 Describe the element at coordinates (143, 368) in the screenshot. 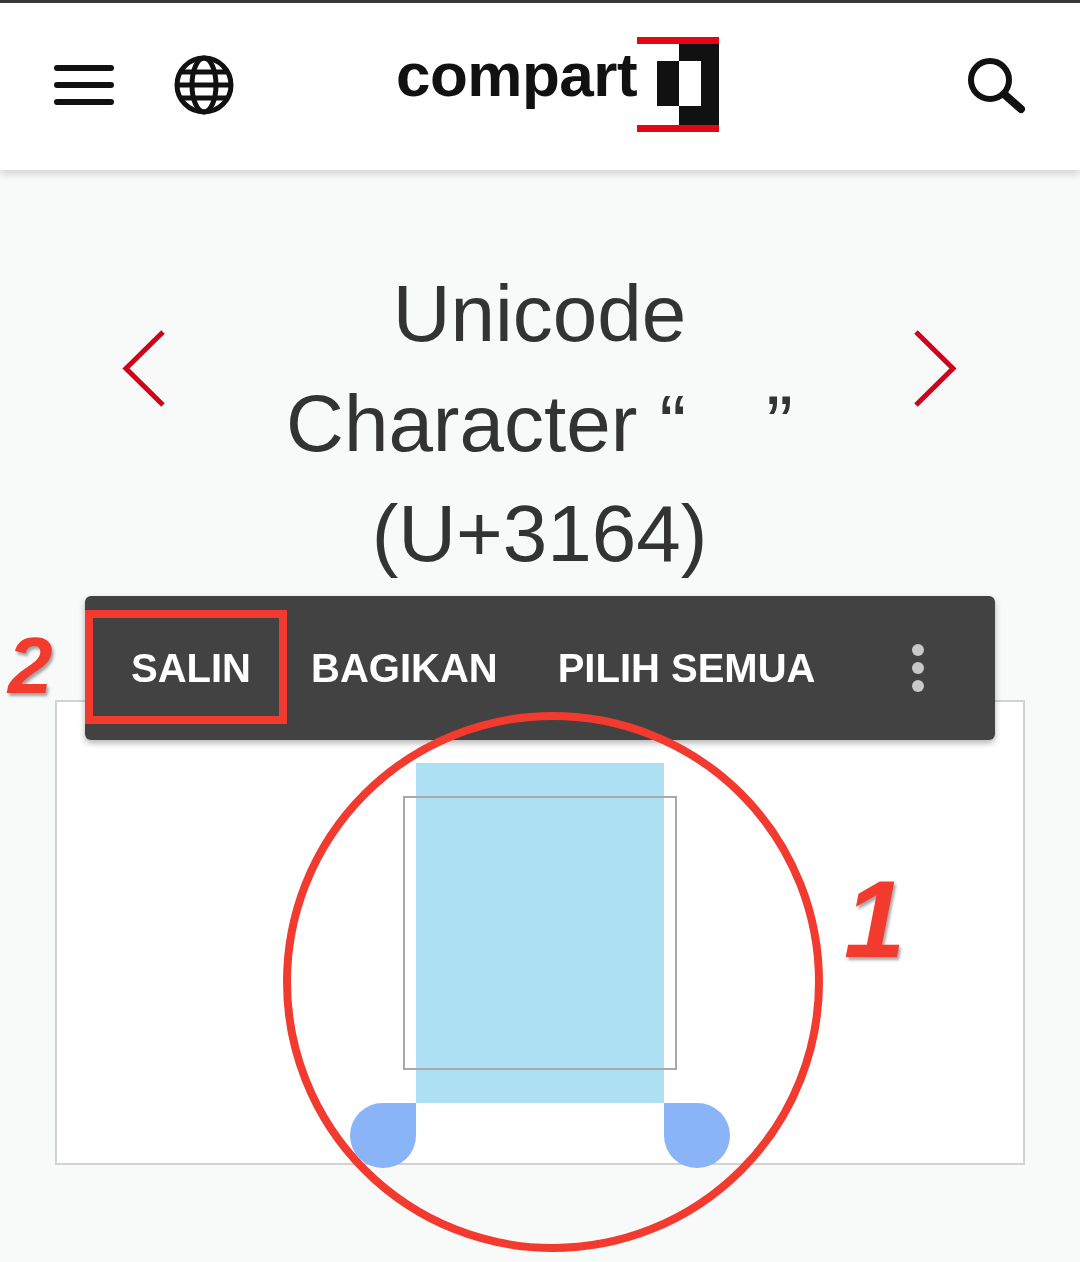

I see `chevron-left-icon` at that location.